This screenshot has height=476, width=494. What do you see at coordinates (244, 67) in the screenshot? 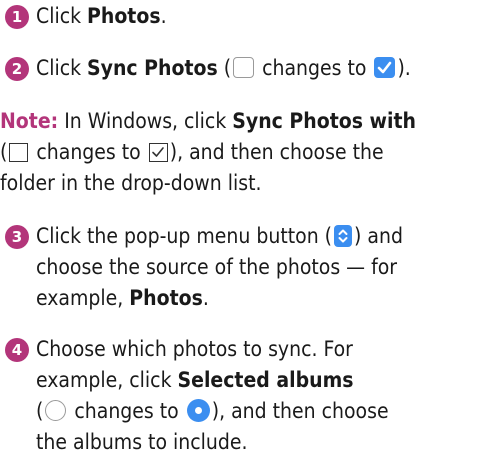
I see `checkbox-empty-icon` at bounding box center [244, 67].